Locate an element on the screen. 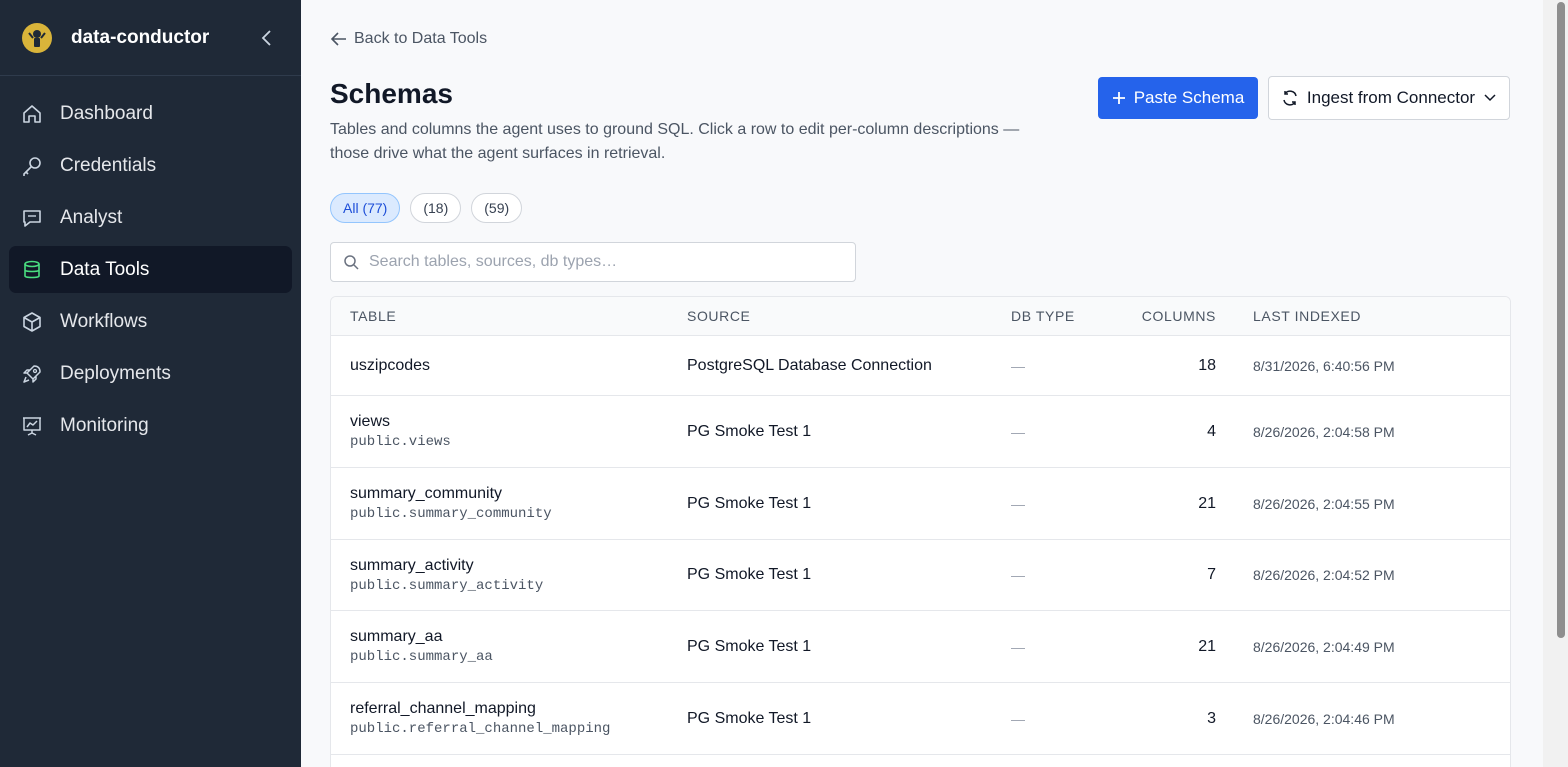 This screenshot has height=767, width=1568. ingest-label: Ingest from Connector is located at coordinates (1391, 97).